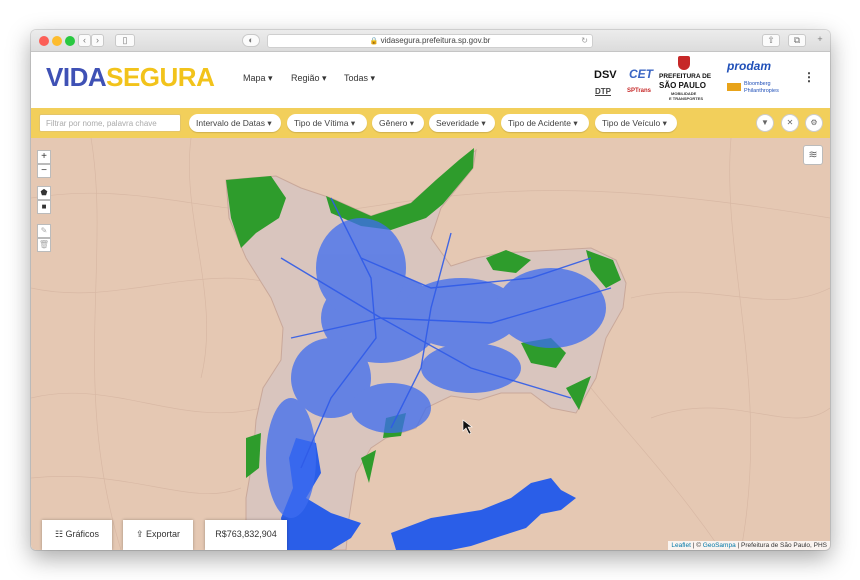 This screenshot has height=580, width=860. Describe the element at coordinates (814, 123) in the screenshot. I see `settings-gear-icon: ⚙` at that location.